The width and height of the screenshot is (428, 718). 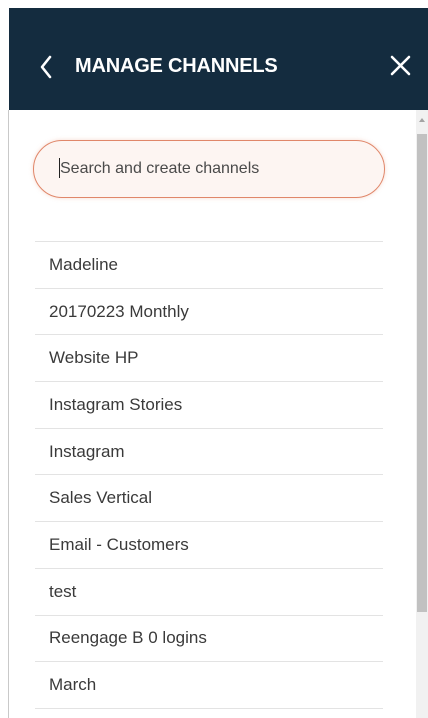 I want to click on search-field, so click(x=209, y=169).